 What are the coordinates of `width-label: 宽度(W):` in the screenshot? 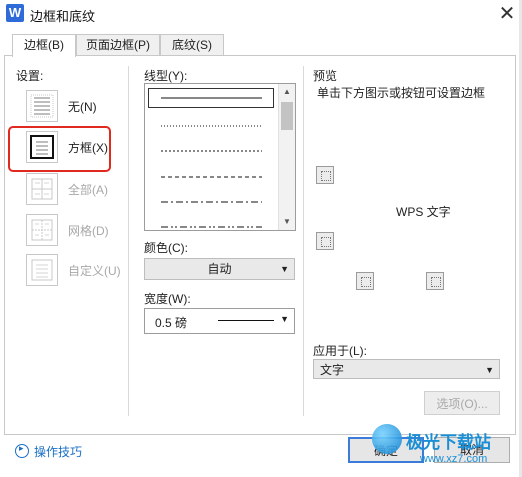 It's located at (167, 299).